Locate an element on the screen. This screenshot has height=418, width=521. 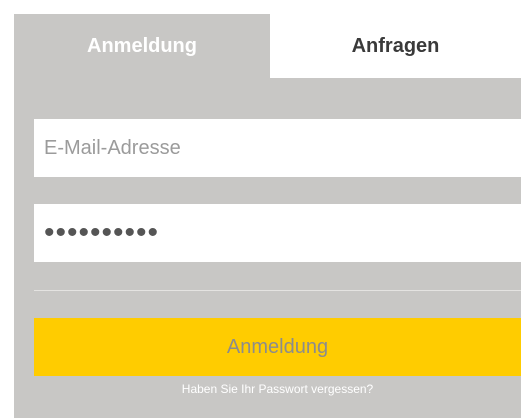
login-button: Anmeldung is located at coordinates (277, 347).